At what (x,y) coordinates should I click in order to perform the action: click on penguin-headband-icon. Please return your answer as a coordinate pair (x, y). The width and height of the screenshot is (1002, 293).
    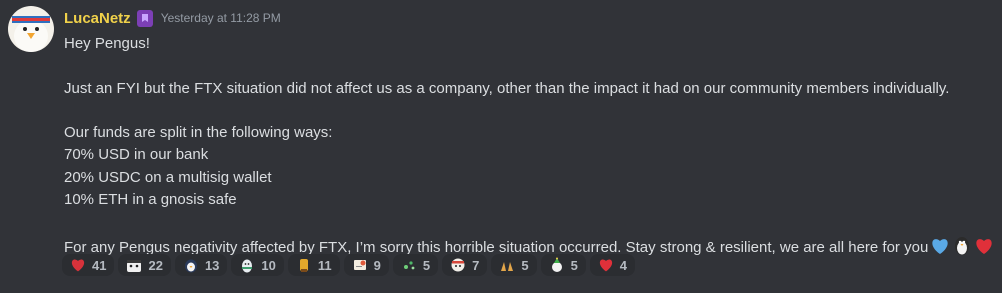
    Looking at the image, I should click on (31, 29).